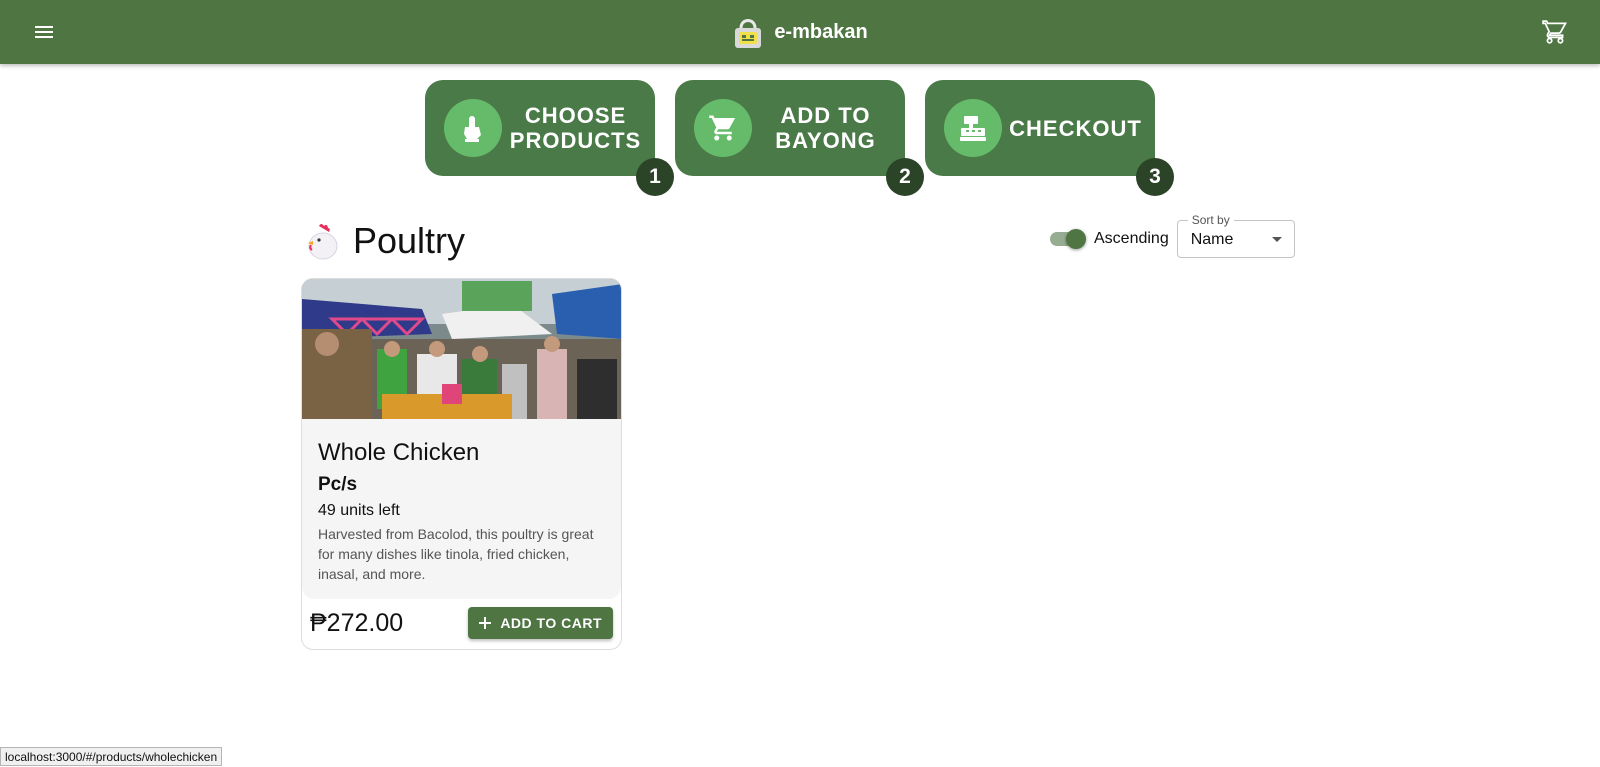 The image size is (1600, 767). I want to click on cash-register-icon, so click(973, 128).